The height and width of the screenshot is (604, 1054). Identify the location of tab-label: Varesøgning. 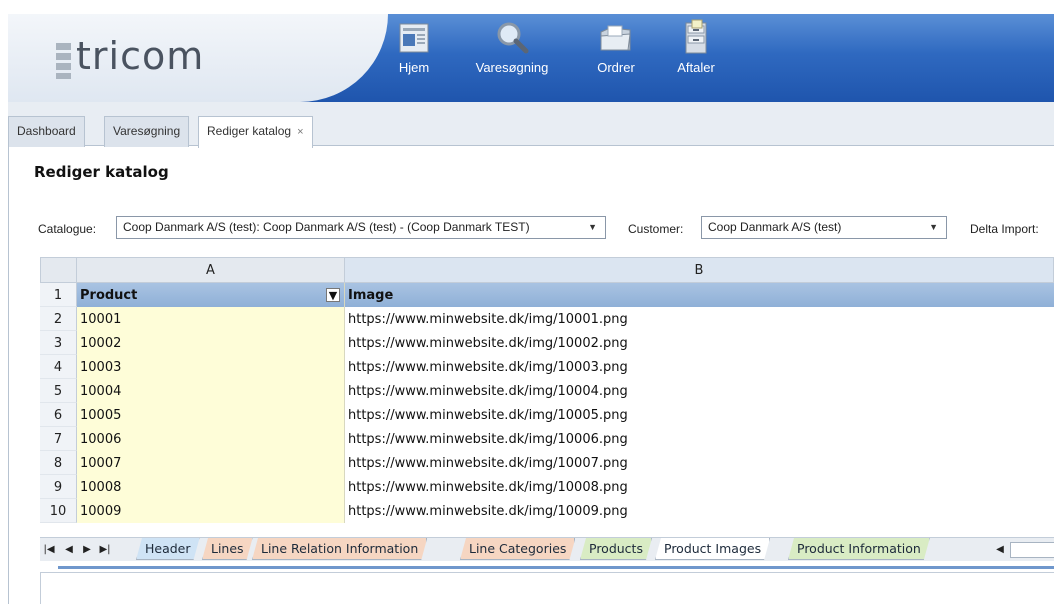
(147, 131).